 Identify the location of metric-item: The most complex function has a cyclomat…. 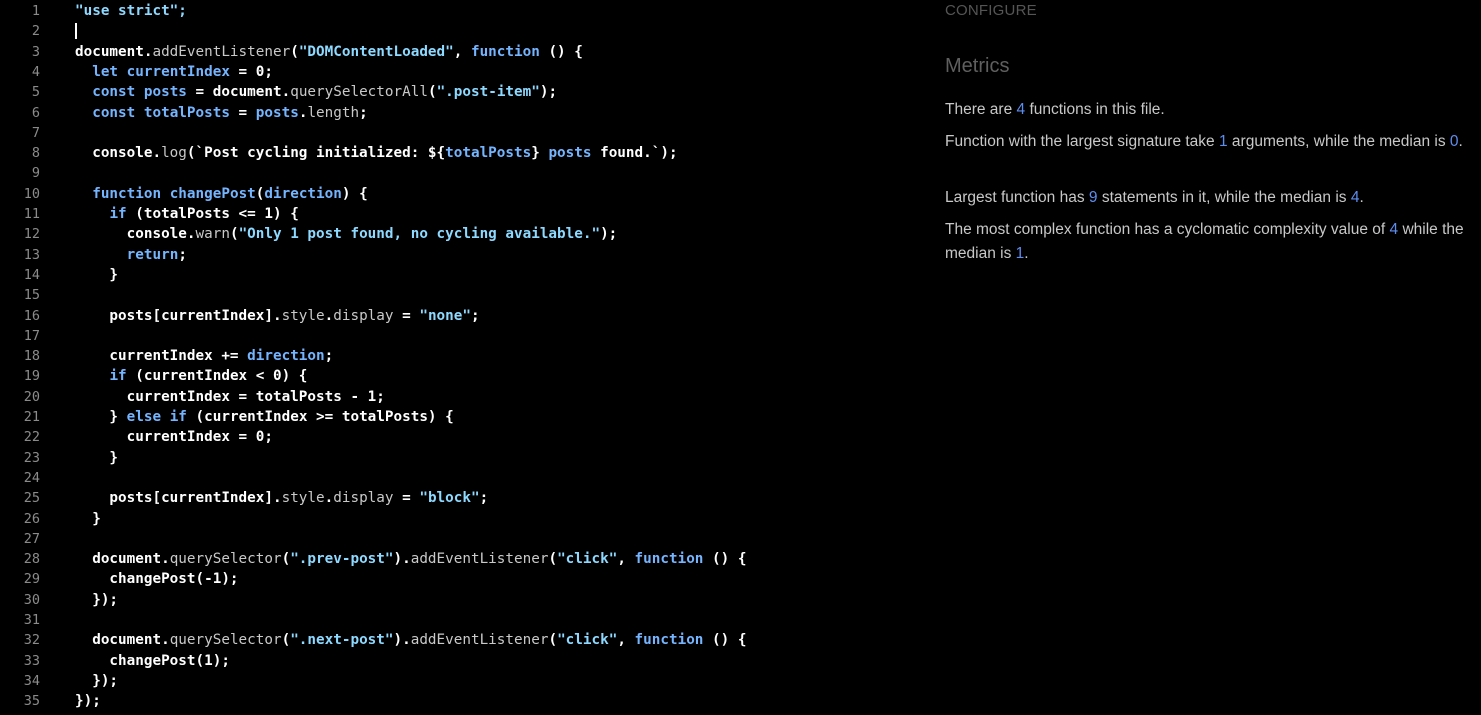
(1210, 242).